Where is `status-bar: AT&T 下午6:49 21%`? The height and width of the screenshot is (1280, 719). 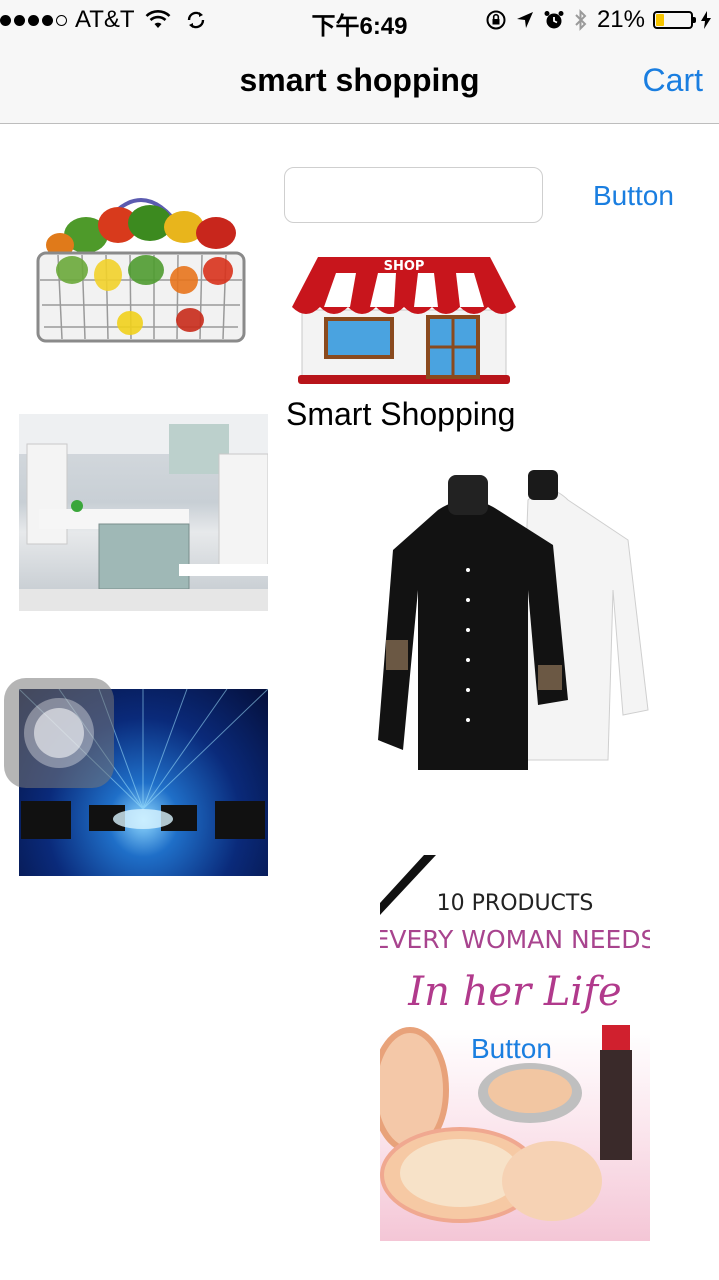 status-bar: AT&T 下午6:49 21% is located at coordinates (359, 20).